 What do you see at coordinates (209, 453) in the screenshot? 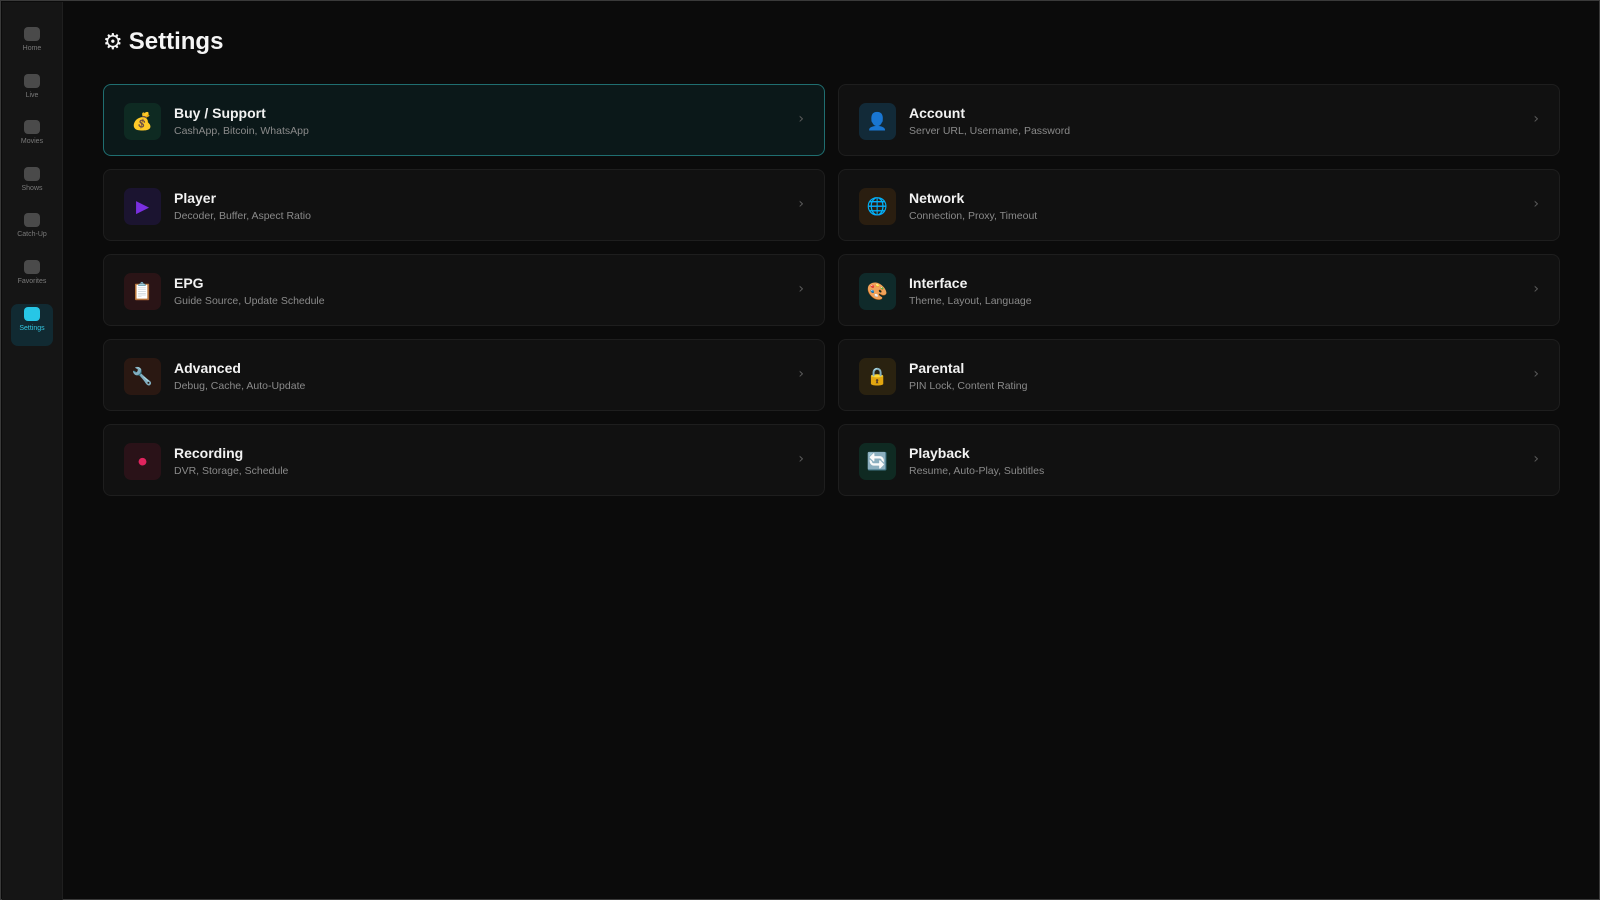
I see `card-title: Recording` at bounding box center [209, 453].